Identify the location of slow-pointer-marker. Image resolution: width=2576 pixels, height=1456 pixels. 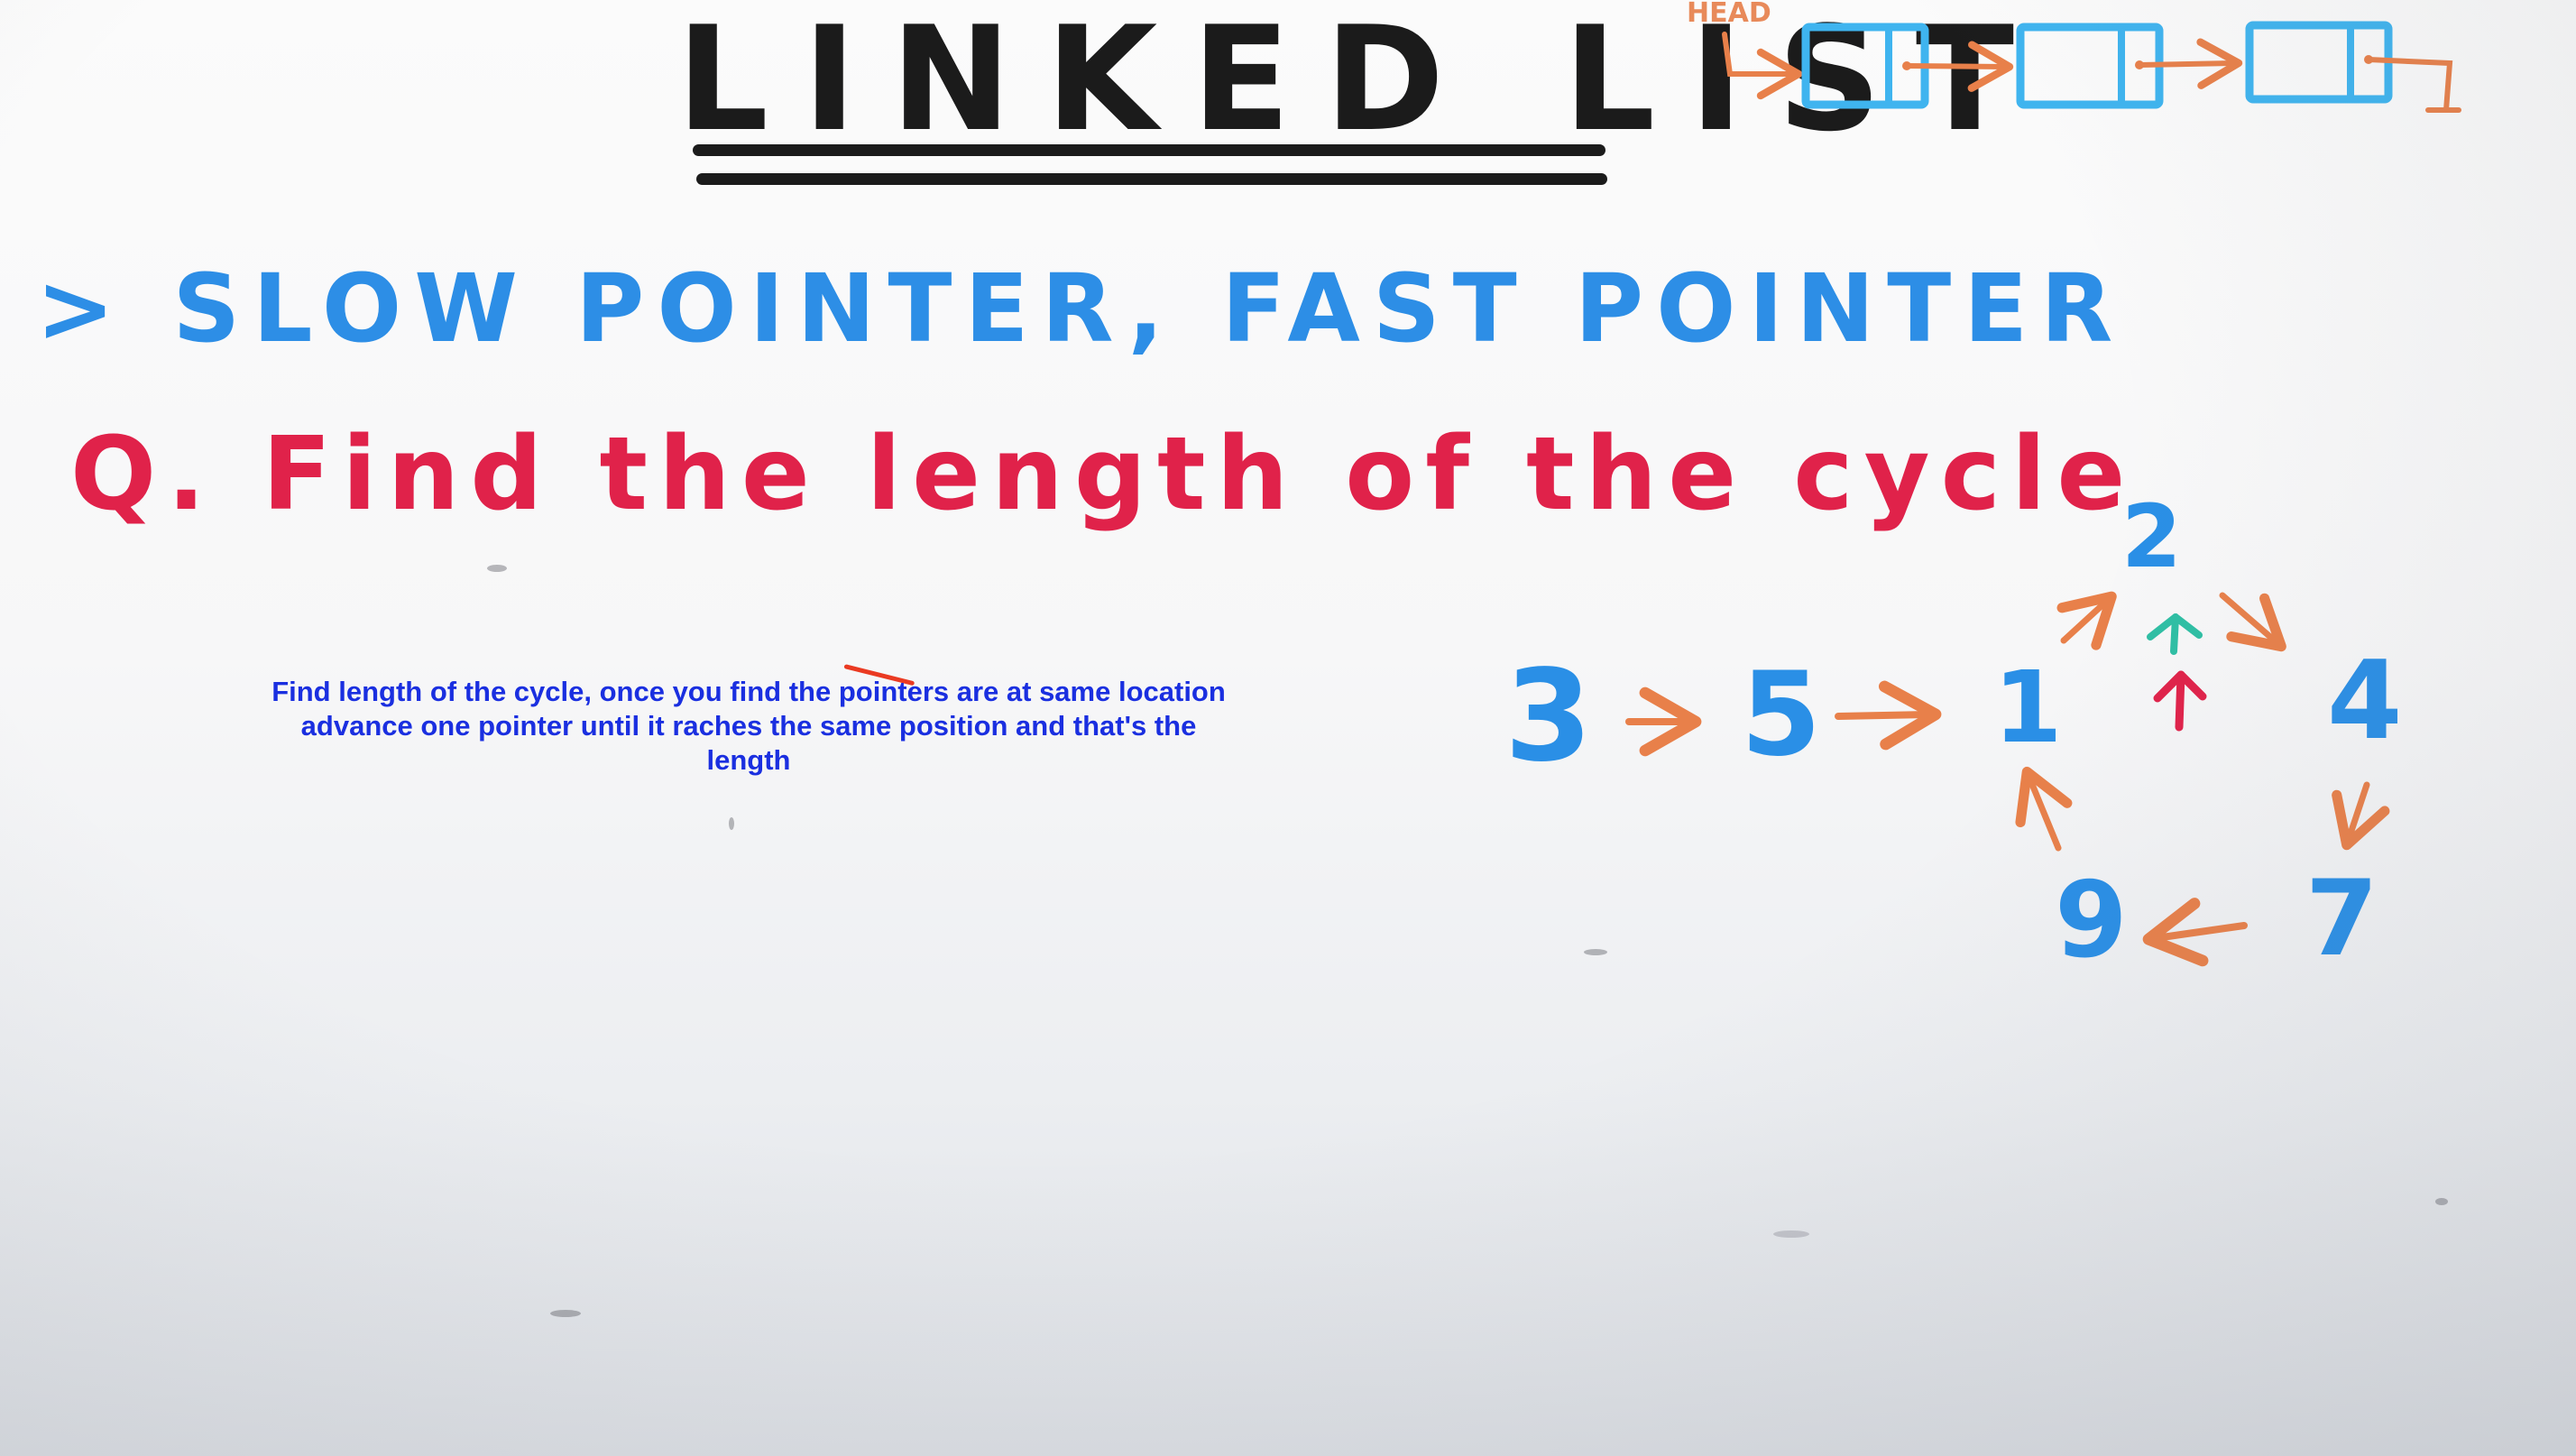
(2175, 634).